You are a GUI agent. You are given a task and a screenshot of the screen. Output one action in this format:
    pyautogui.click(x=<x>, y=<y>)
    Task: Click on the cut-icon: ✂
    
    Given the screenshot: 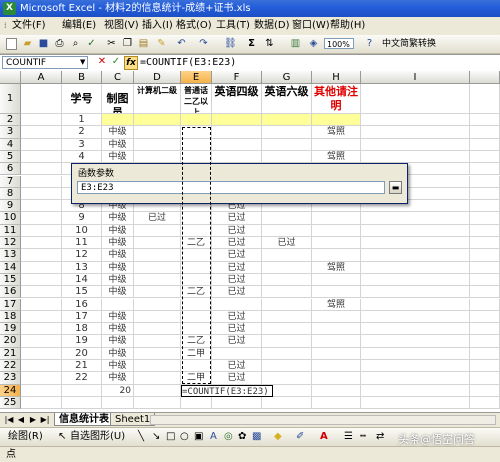 What is the action you would take?
    pyautogui.click(x=111, y=43)
    